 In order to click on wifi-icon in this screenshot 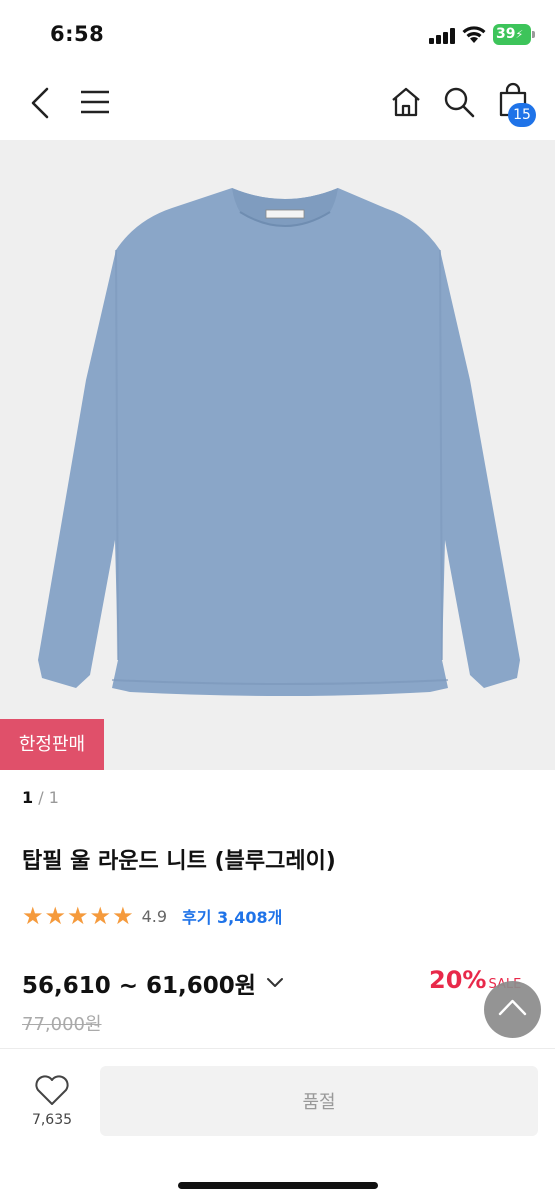, I will do `click(474, 34)`.